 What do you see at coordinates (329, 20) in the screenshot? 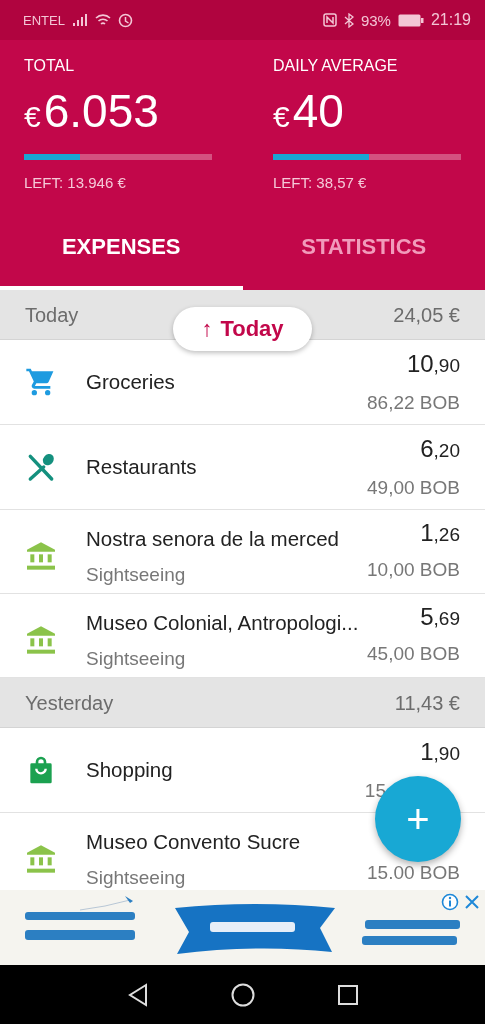
I see `nfc-icon` at bounding box center [329, 20].